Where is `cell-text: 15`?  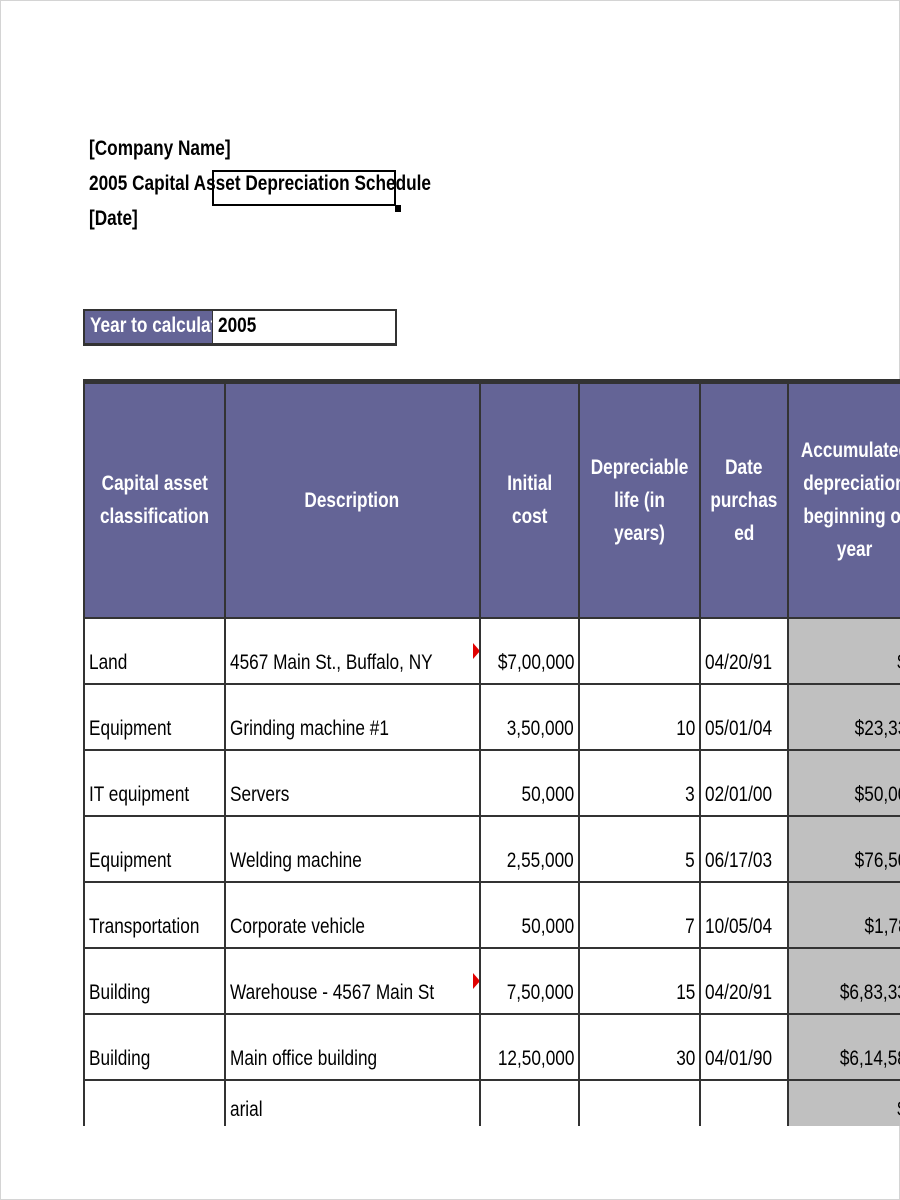
cell-text: 15 is located at coordinates (686, 992).